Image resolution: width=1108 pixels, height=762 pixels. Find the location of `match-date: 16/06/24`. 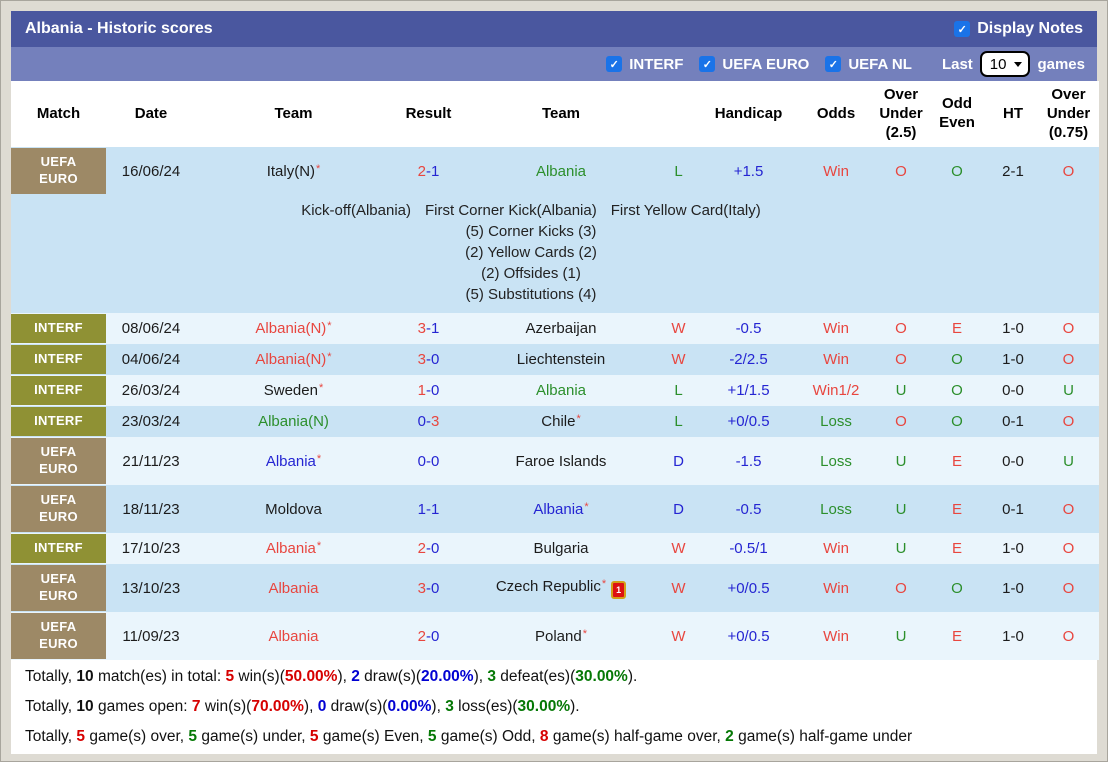

match-date: 16/06/24 is located at coordinates (151, 171).